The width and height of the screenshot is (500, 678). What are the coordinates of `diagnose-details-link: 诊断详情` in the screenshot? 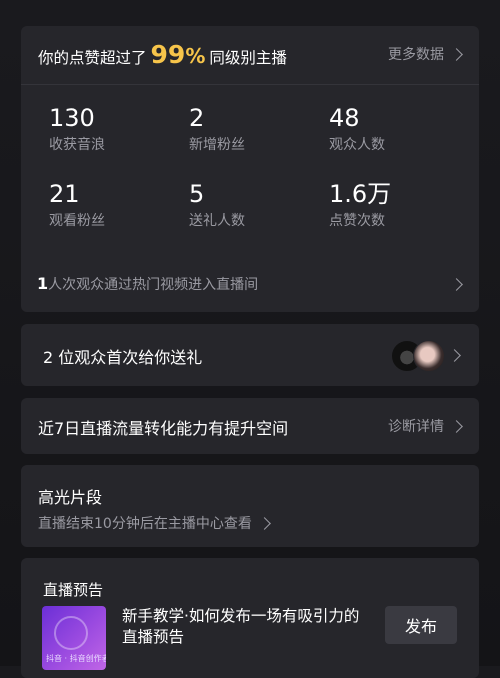 It's located at (425, 426).